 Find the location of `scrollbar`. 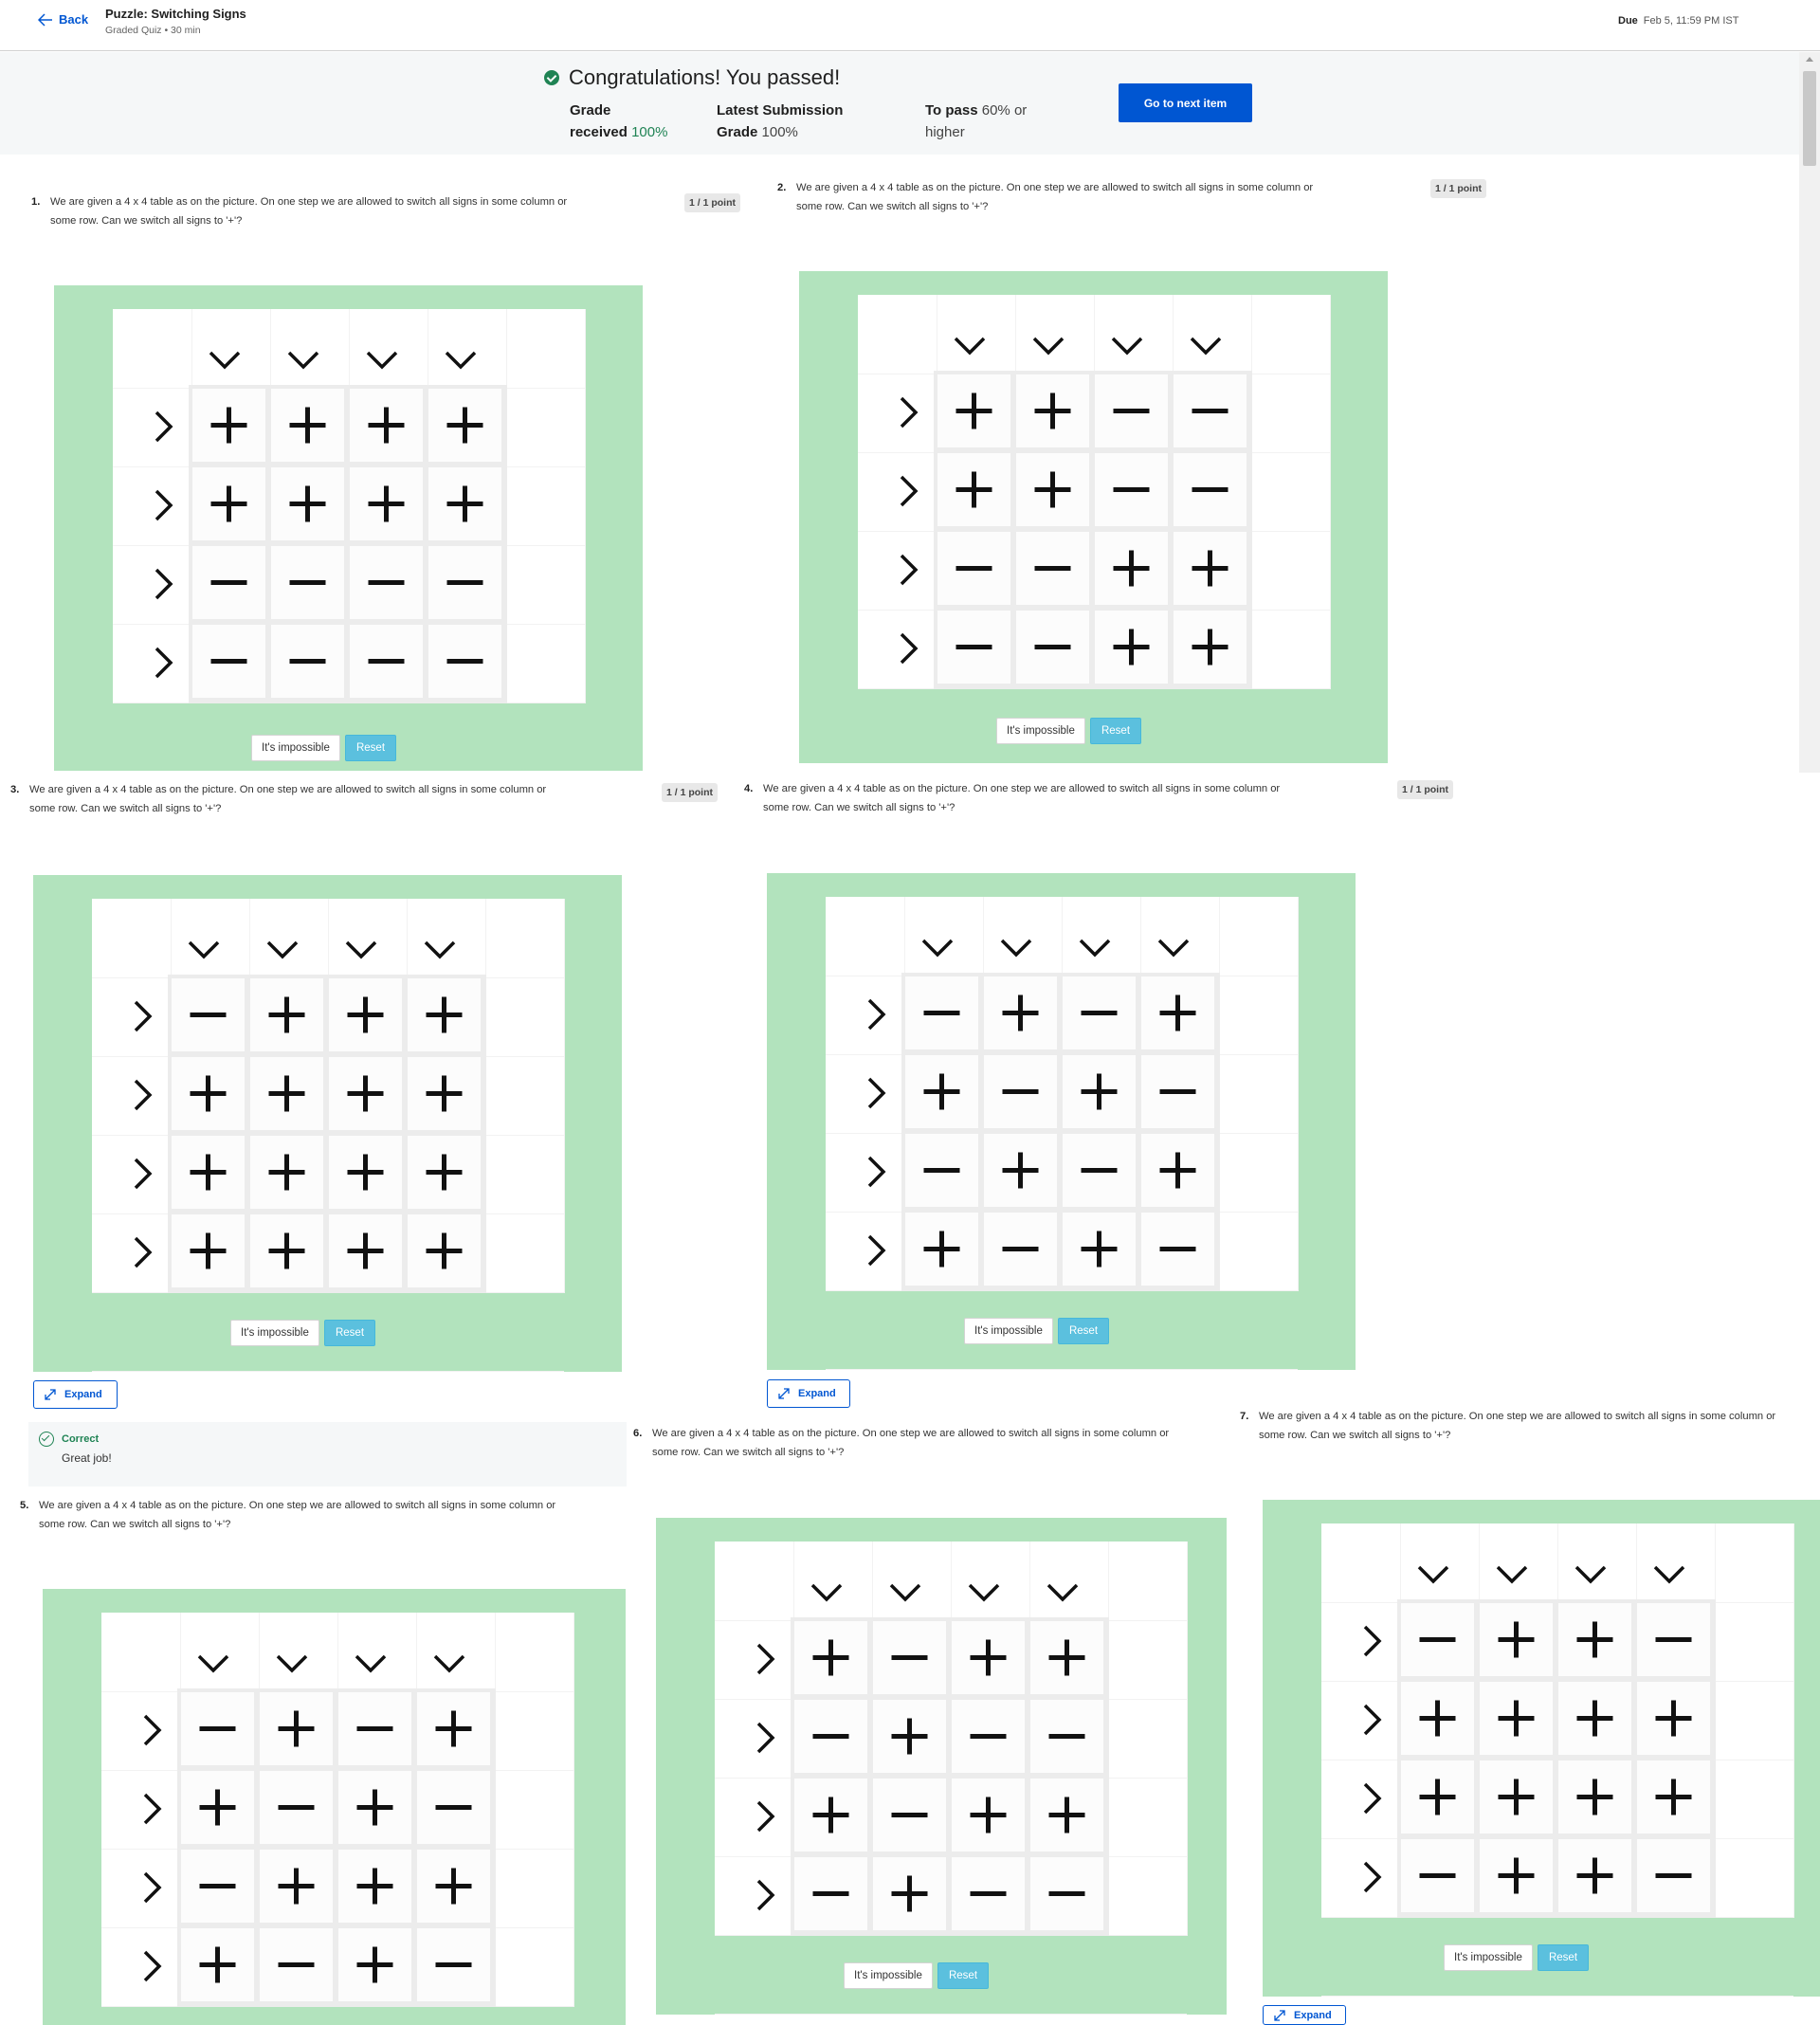

scrollbar is located at coordinates (1809, 412).